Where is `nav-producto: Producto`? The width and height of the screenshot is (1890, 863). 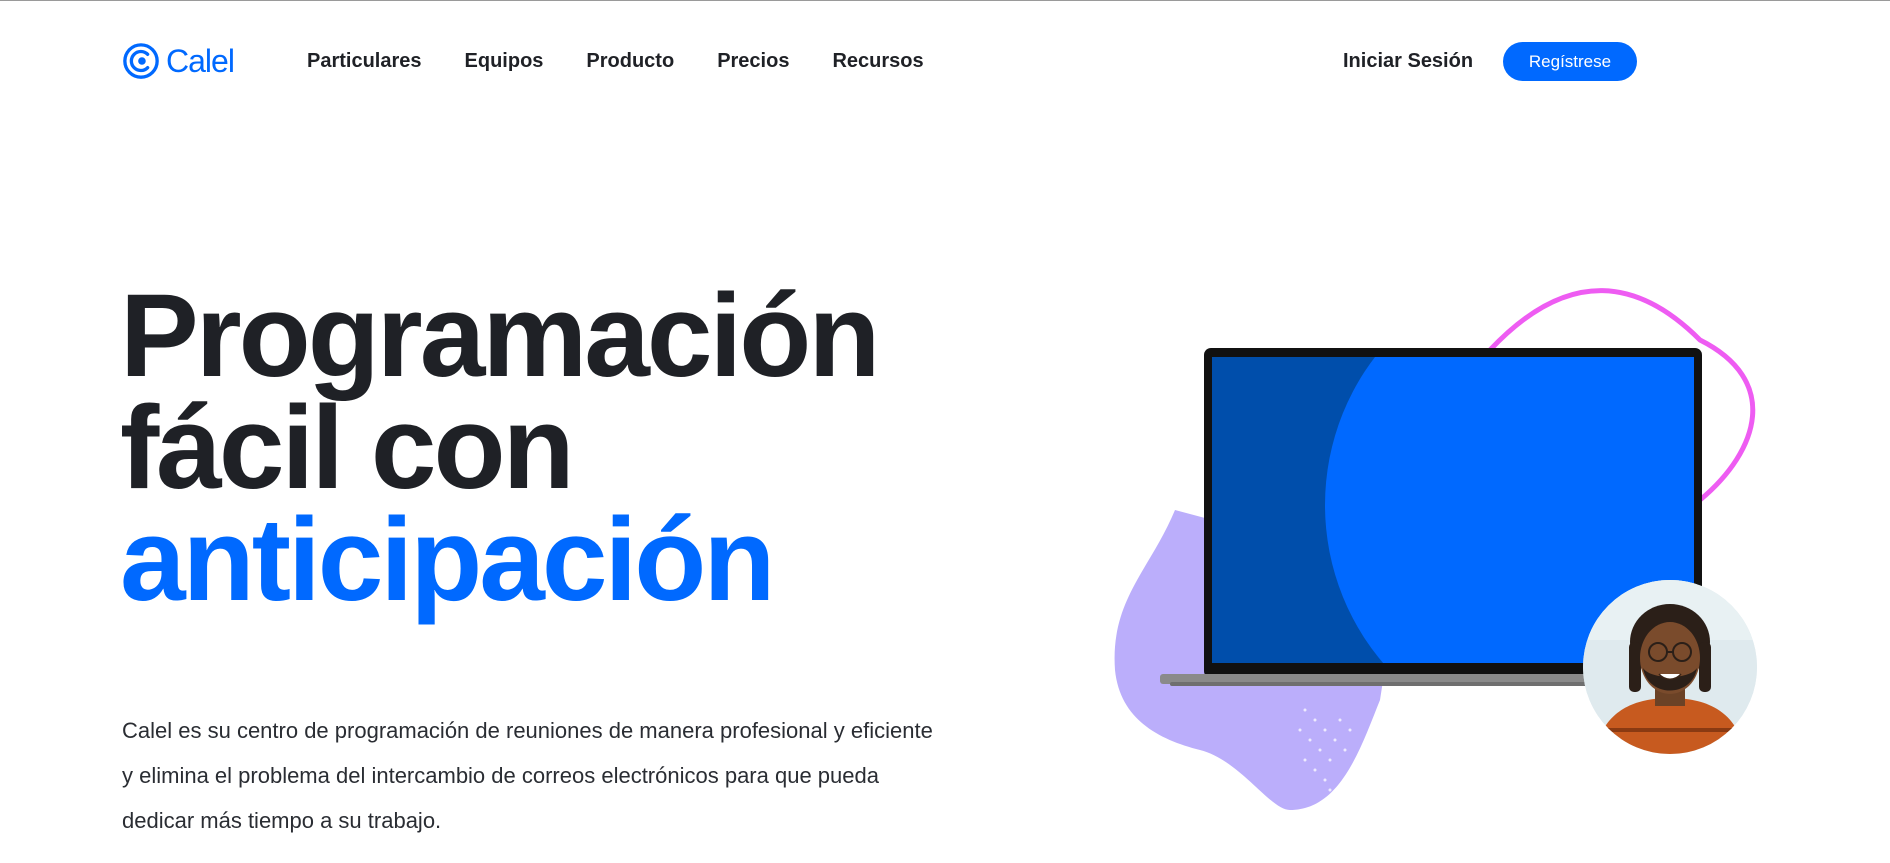
nav-producto: Producto is located at coordinates (630, 61).